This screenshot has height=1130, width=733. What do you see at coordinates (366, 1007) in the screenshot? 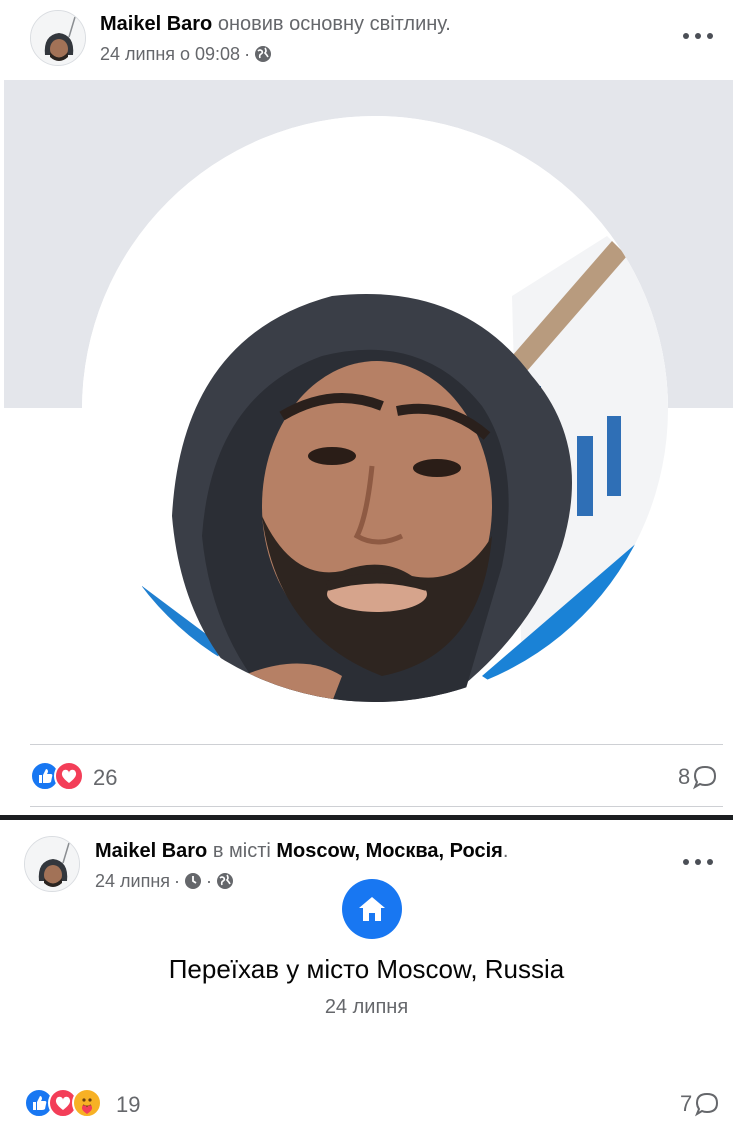
I see `life-event-date: 24 липня` at bounding box center [366, 1007].